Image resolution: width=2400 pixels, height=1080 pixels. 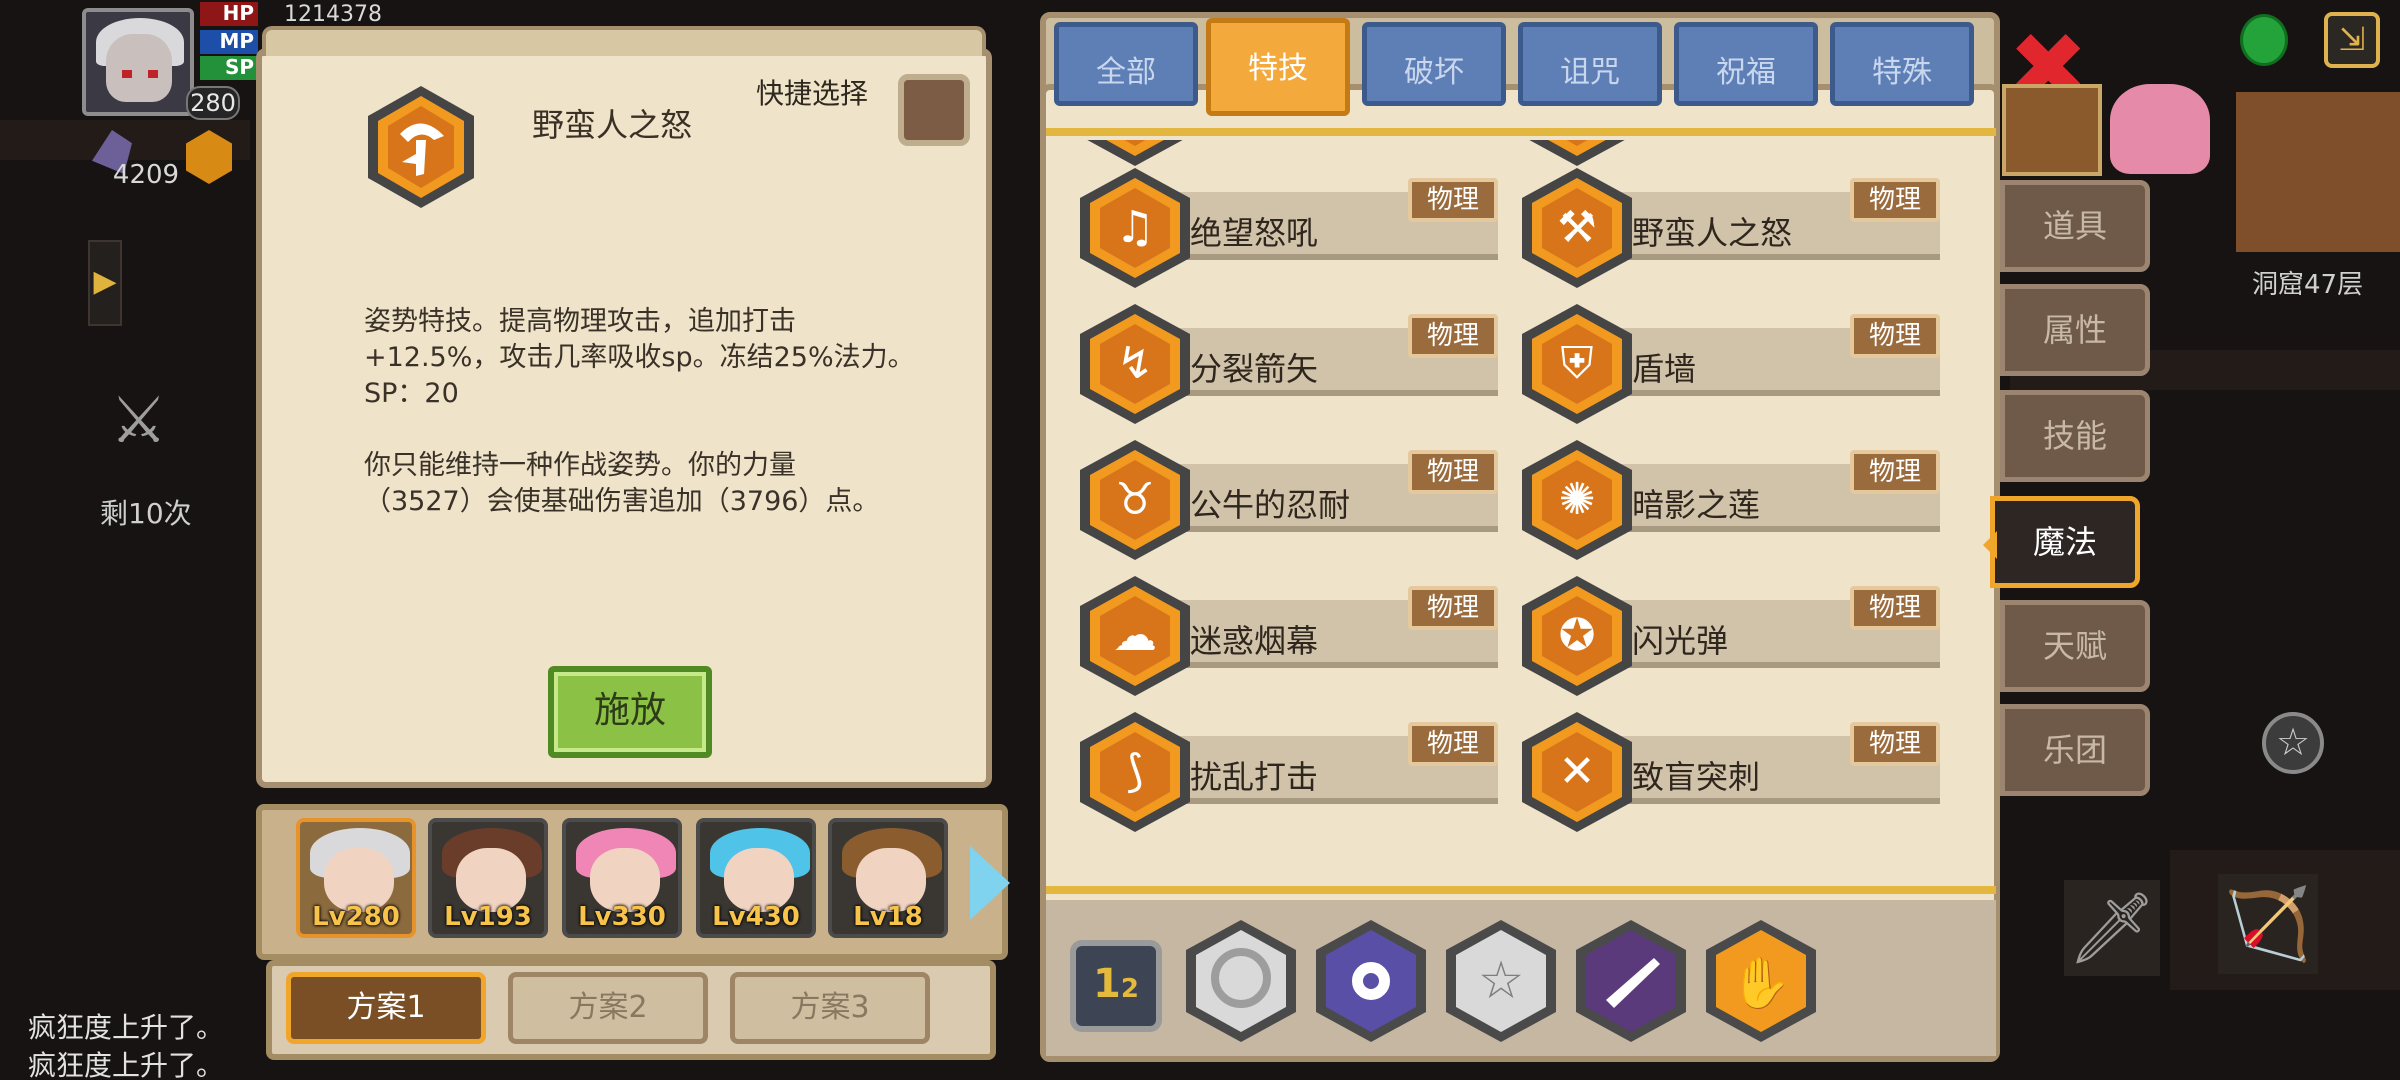 What do you see at coordinates (888, 878) in the screenshot?
I see `party-member-slot: Lv18` at bounding box center [888, 878].